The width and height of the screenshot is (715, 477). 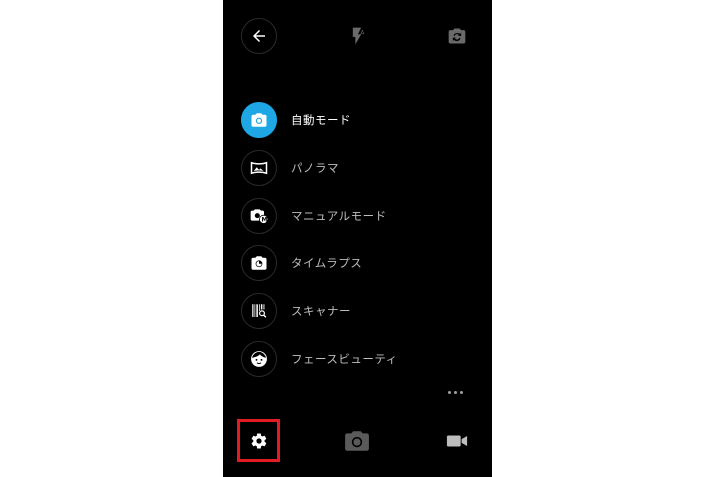 What do you see at coordinates (321, 311) in the screenshot?
I see `mode-label: スキャナー` at bounding box center [321, 311].